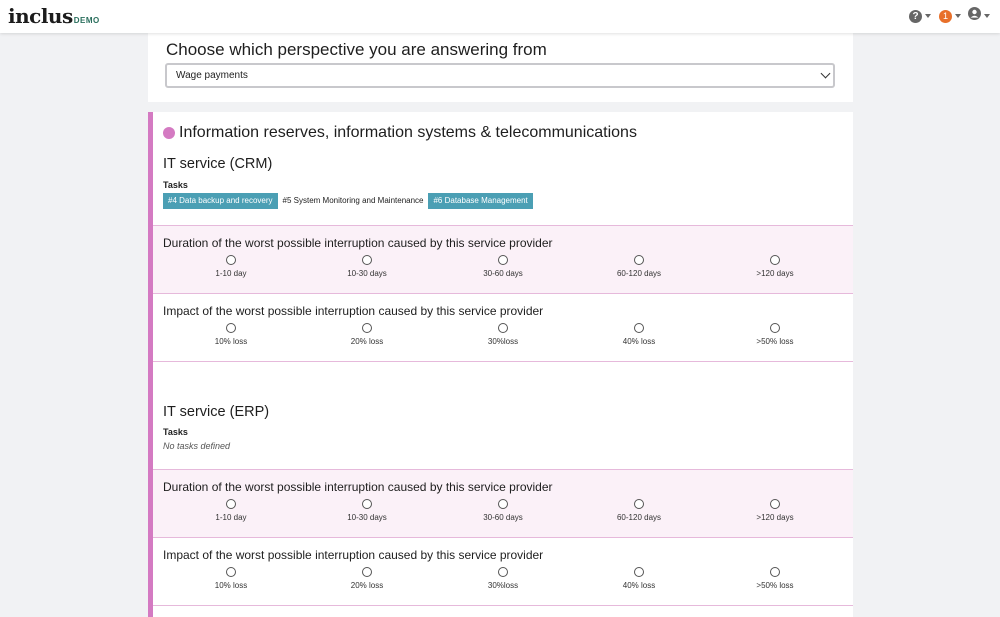 Image resolution: width=1000 pixels, height=617 pixels. I want to click on task-tag: #5 System Monitoring and Maintenance, so click(353, 201).